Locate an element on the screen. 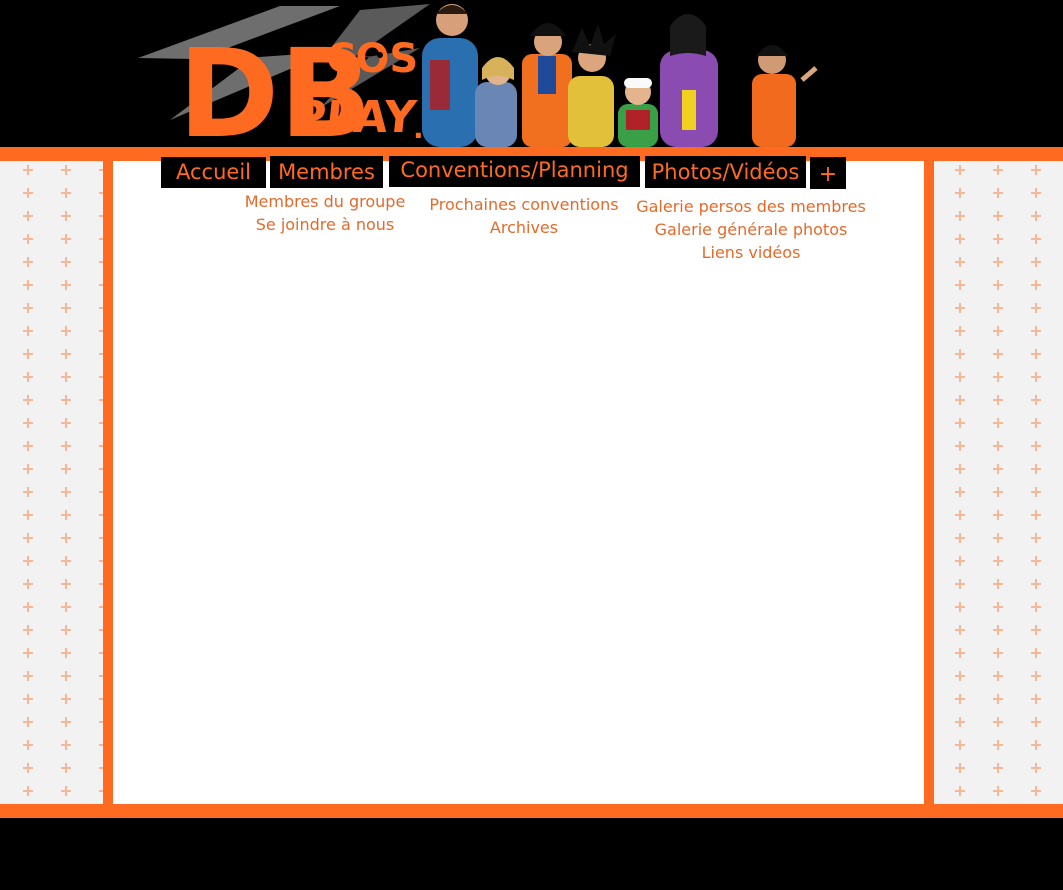 The image size is (1063, 890). logo-play-text: PLAY is located at coordinates (355, 117).